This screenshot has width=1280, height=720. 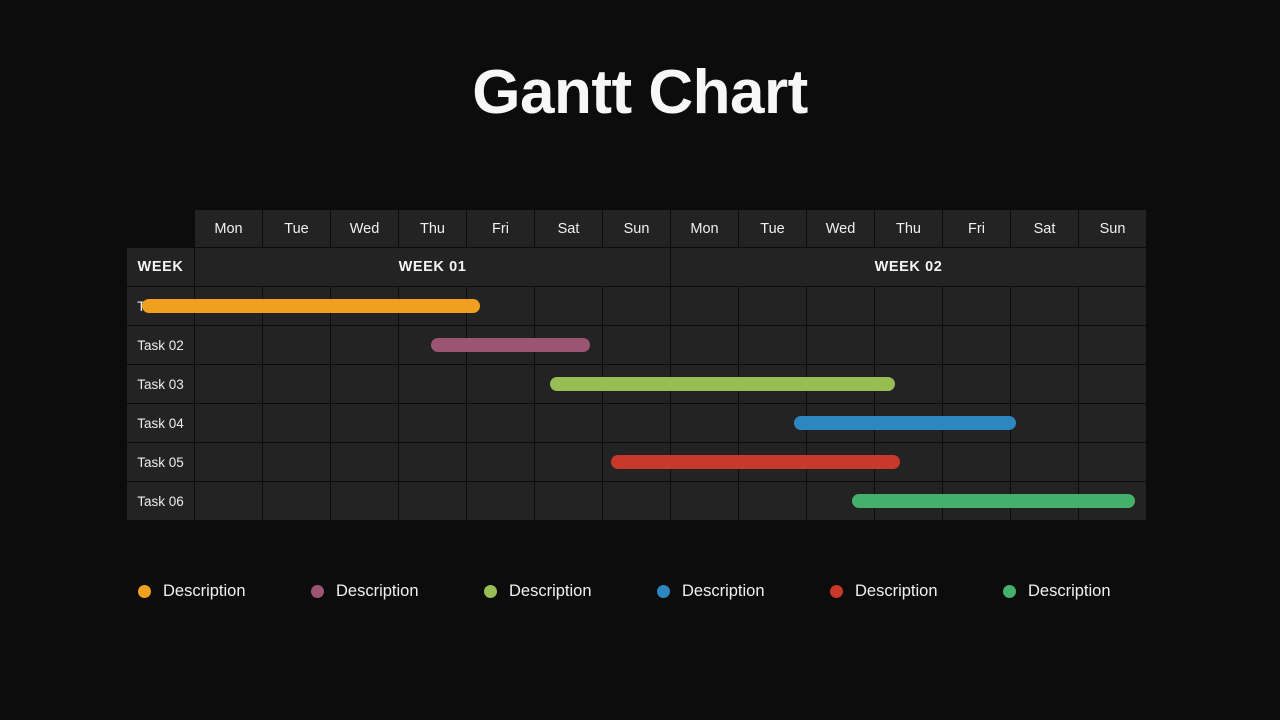 I want to click on day-header-cell: Fri, so click(x=976, y=228).